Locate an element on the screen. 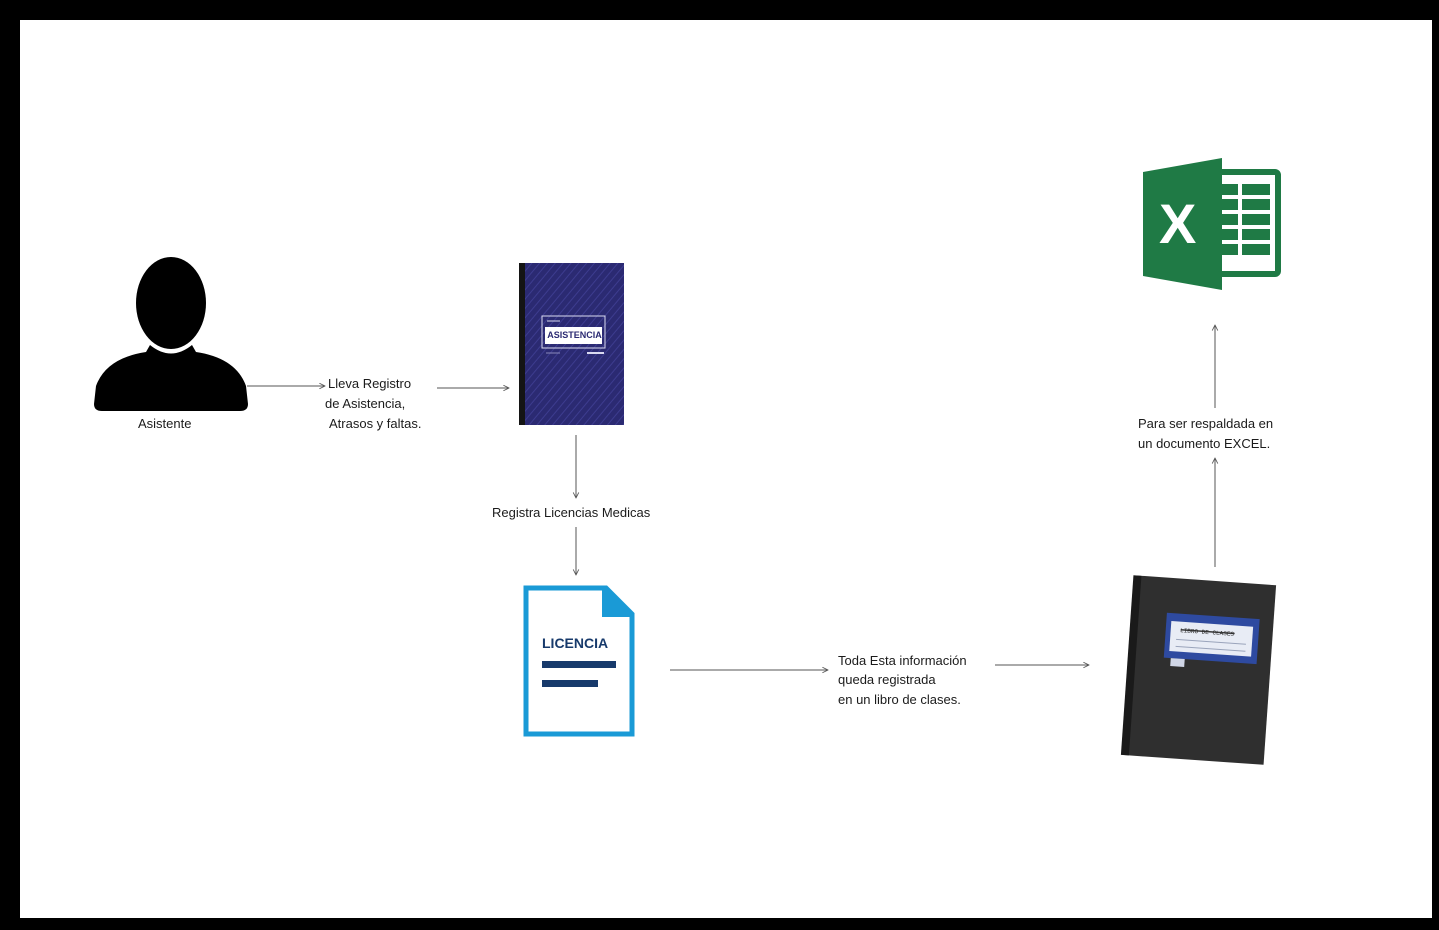  licencias-label: Registra Licencias Medicas is located at coordinates (571, 512).